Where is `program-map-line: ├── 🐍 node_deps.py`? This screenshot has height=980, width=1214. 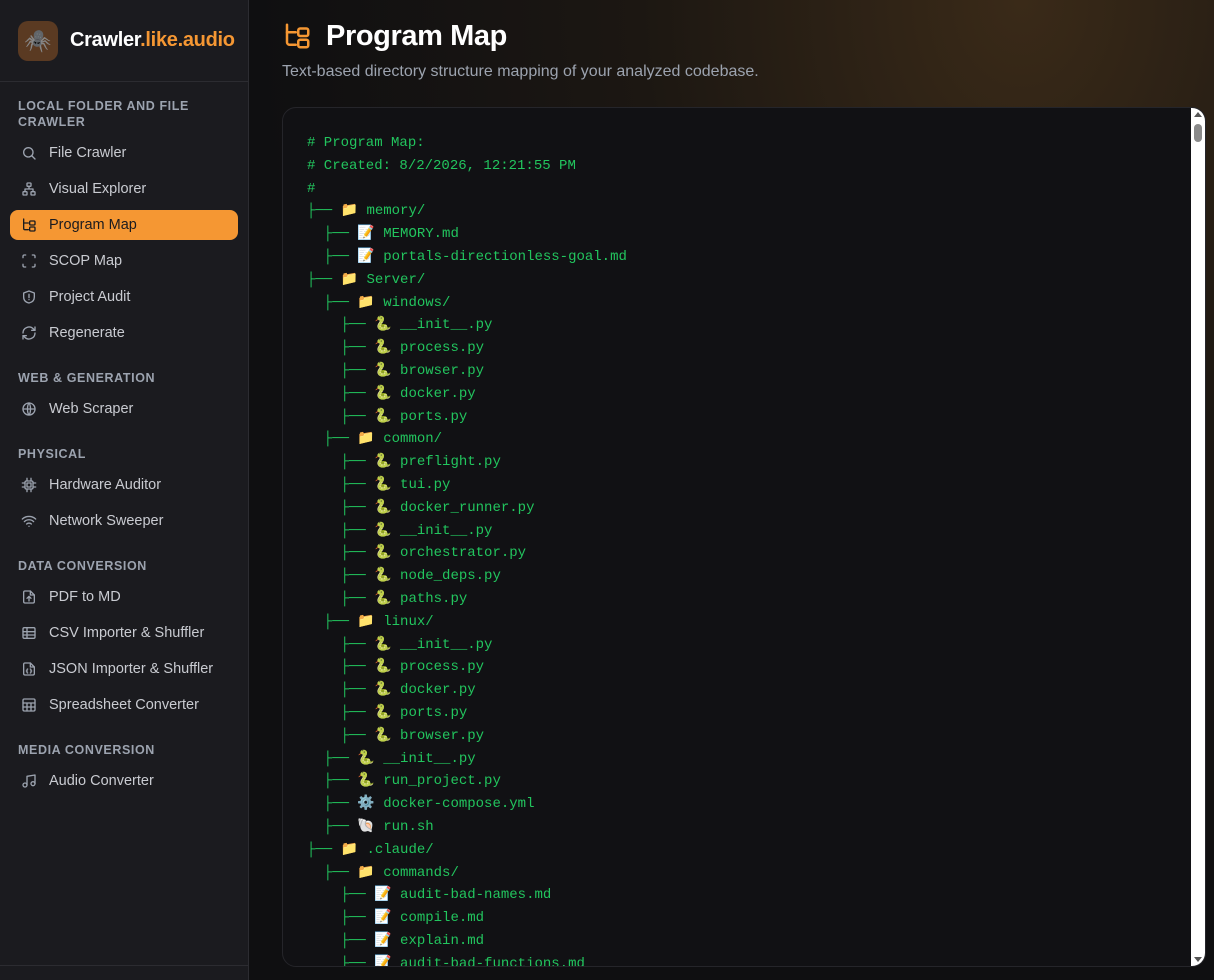
program-map-line: ├── 🐍 node_deps.py is located at coordinates (404, 576).